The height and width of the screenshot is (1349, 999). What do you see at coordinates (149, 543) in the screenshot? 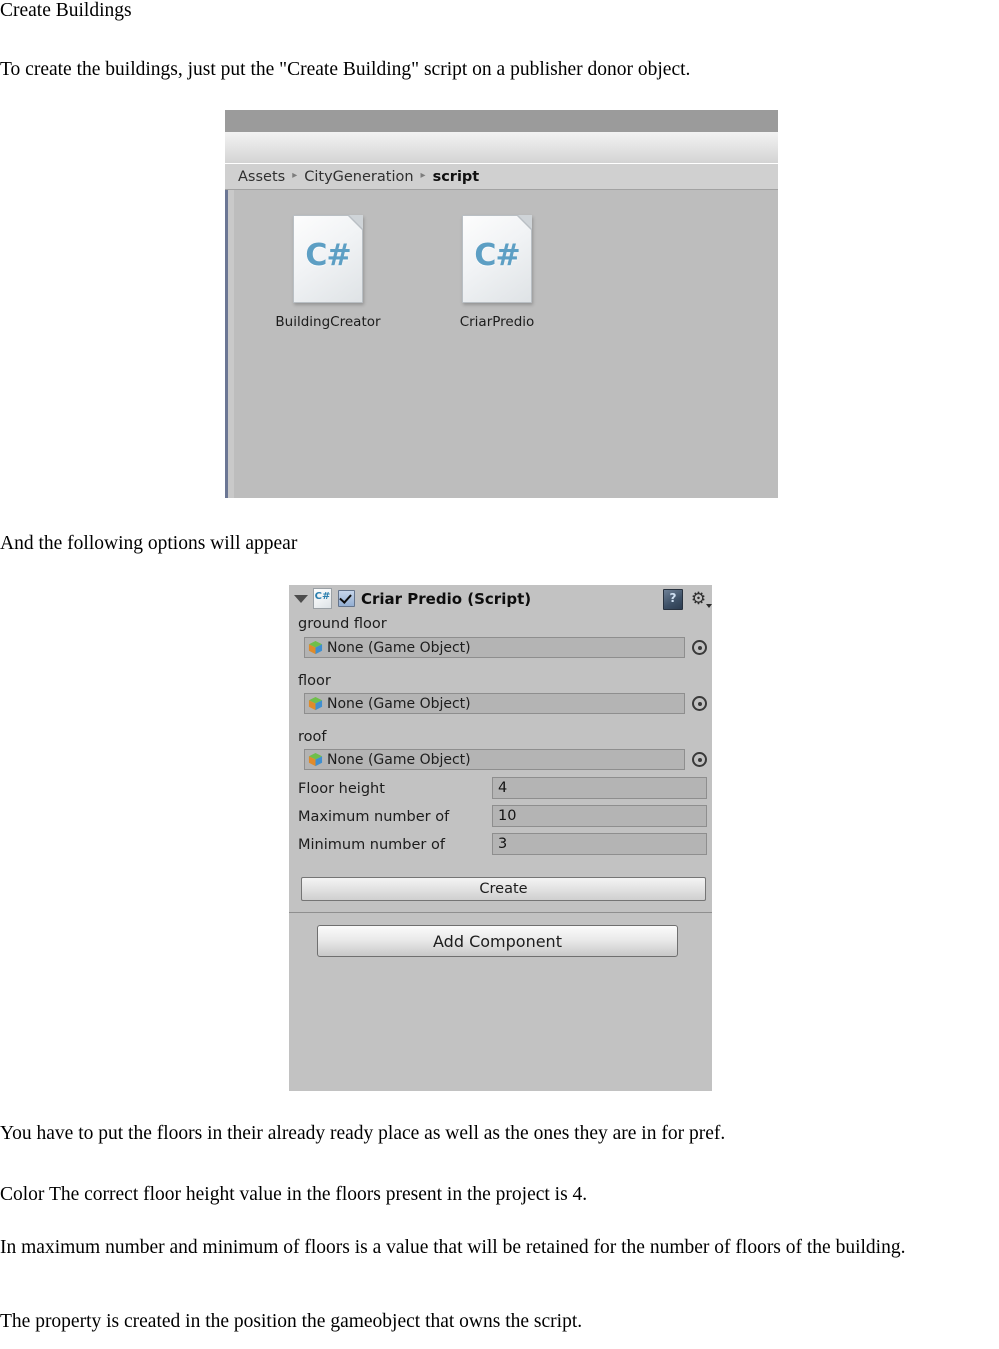
I see `paragraph-options: And the following options will appear` at bounding box center [149, 543].